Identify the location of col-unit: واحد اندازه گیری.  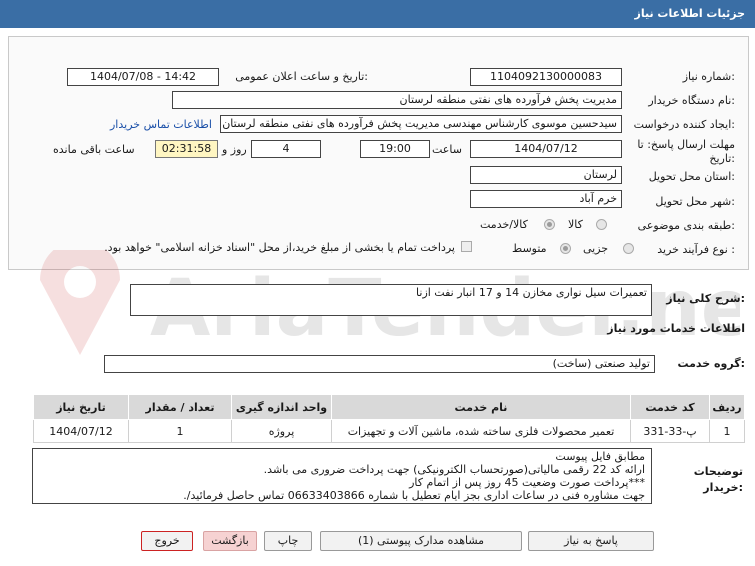
(281, 407).